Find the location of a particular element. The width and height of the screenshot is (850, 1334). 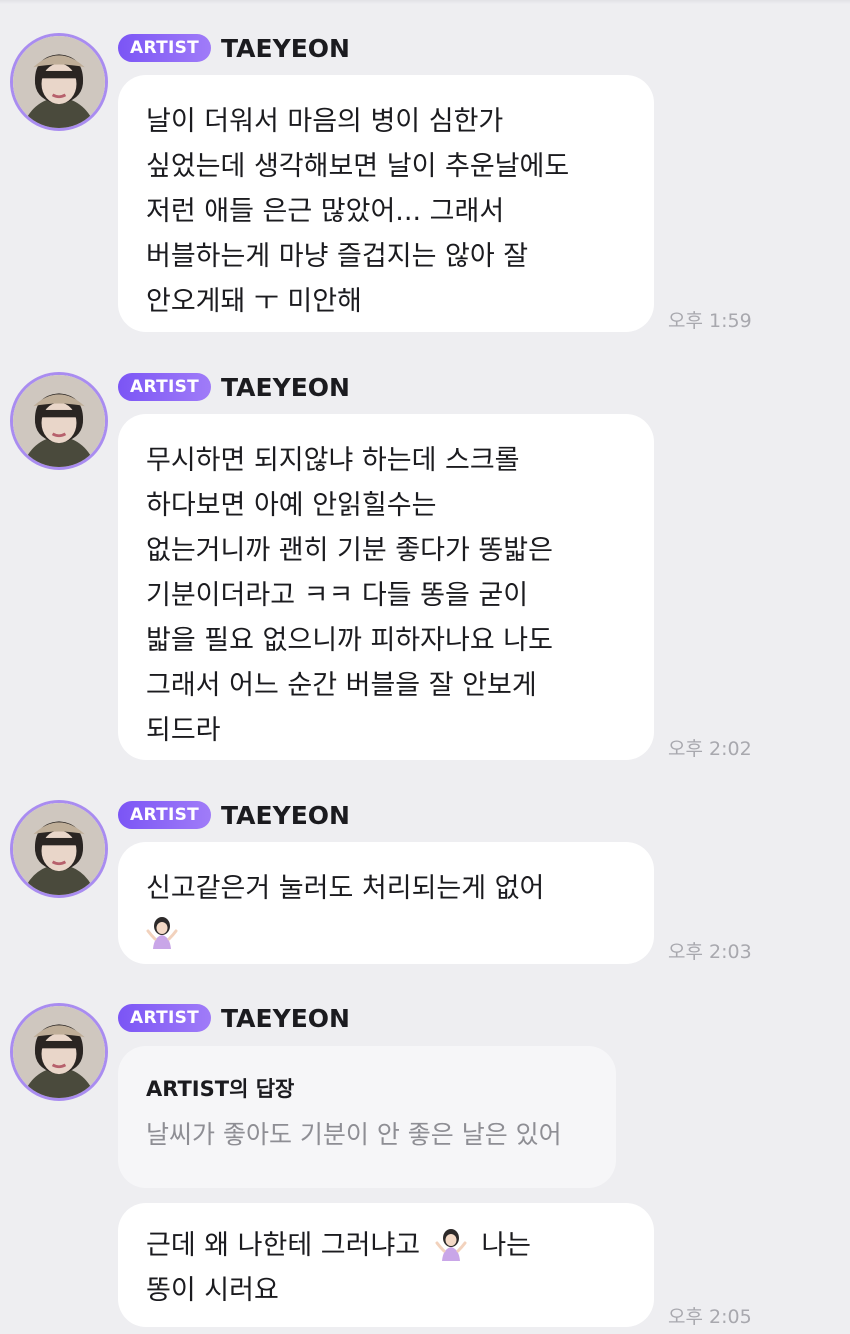

message-line: 그래서 어느 순간 버블을 잘 안보게 is located at coordinates (341, 685).